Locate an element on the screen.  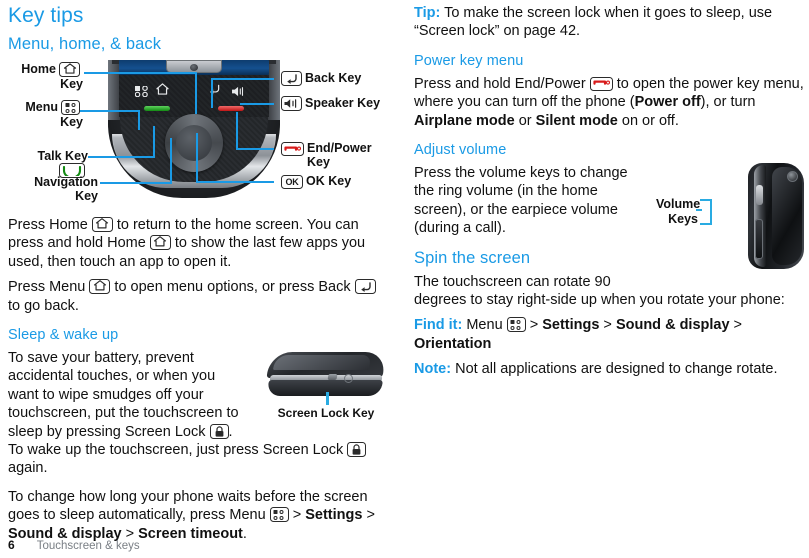
p2-a: Press Menu is located at coordinates (49, 287).